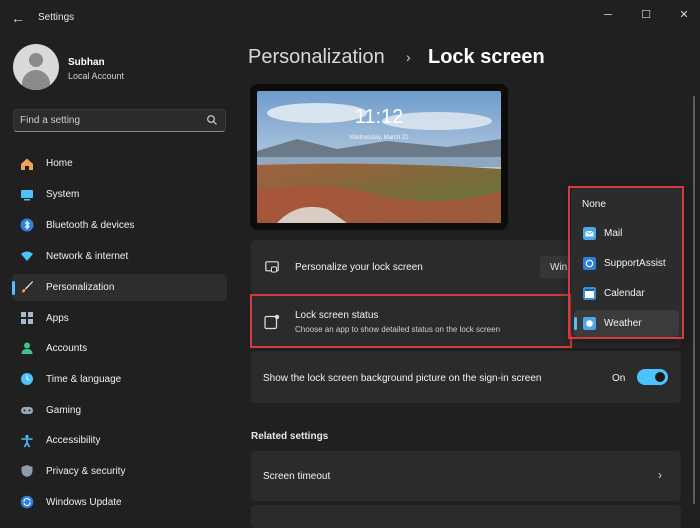 The width and height of the screenshot is (700, 528). I want to click on window-title: Settings, so click(56, 17).